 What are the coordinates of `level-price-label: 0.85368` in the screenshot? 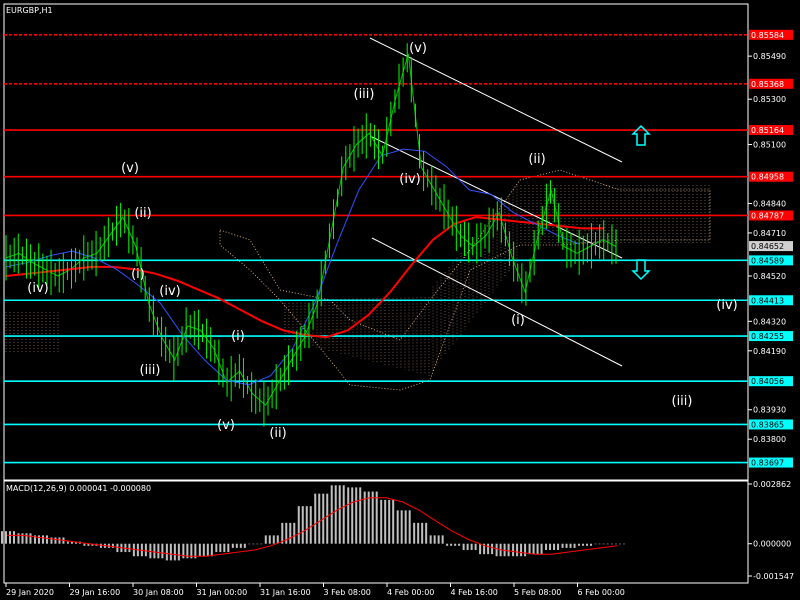 It's located at (767, 84).